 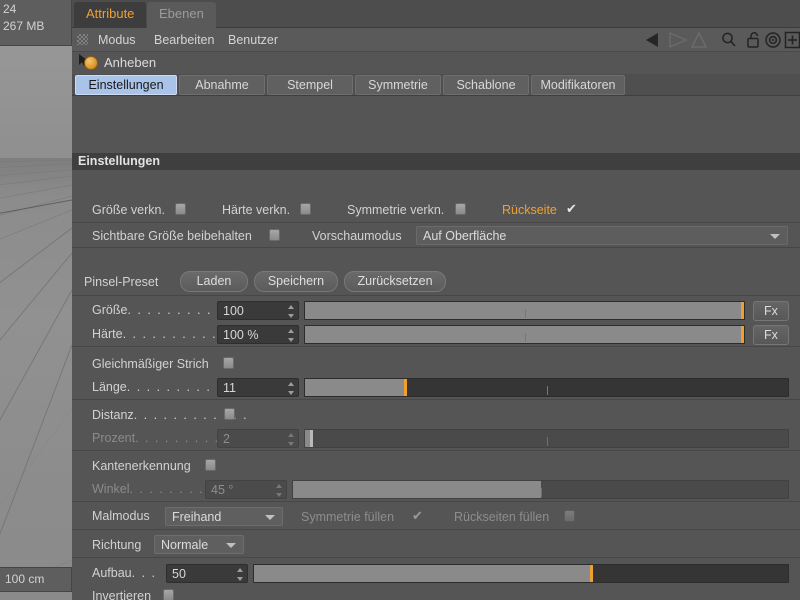 I want to click on checkbox-haerte-verkn, so click(x=305, y=209).